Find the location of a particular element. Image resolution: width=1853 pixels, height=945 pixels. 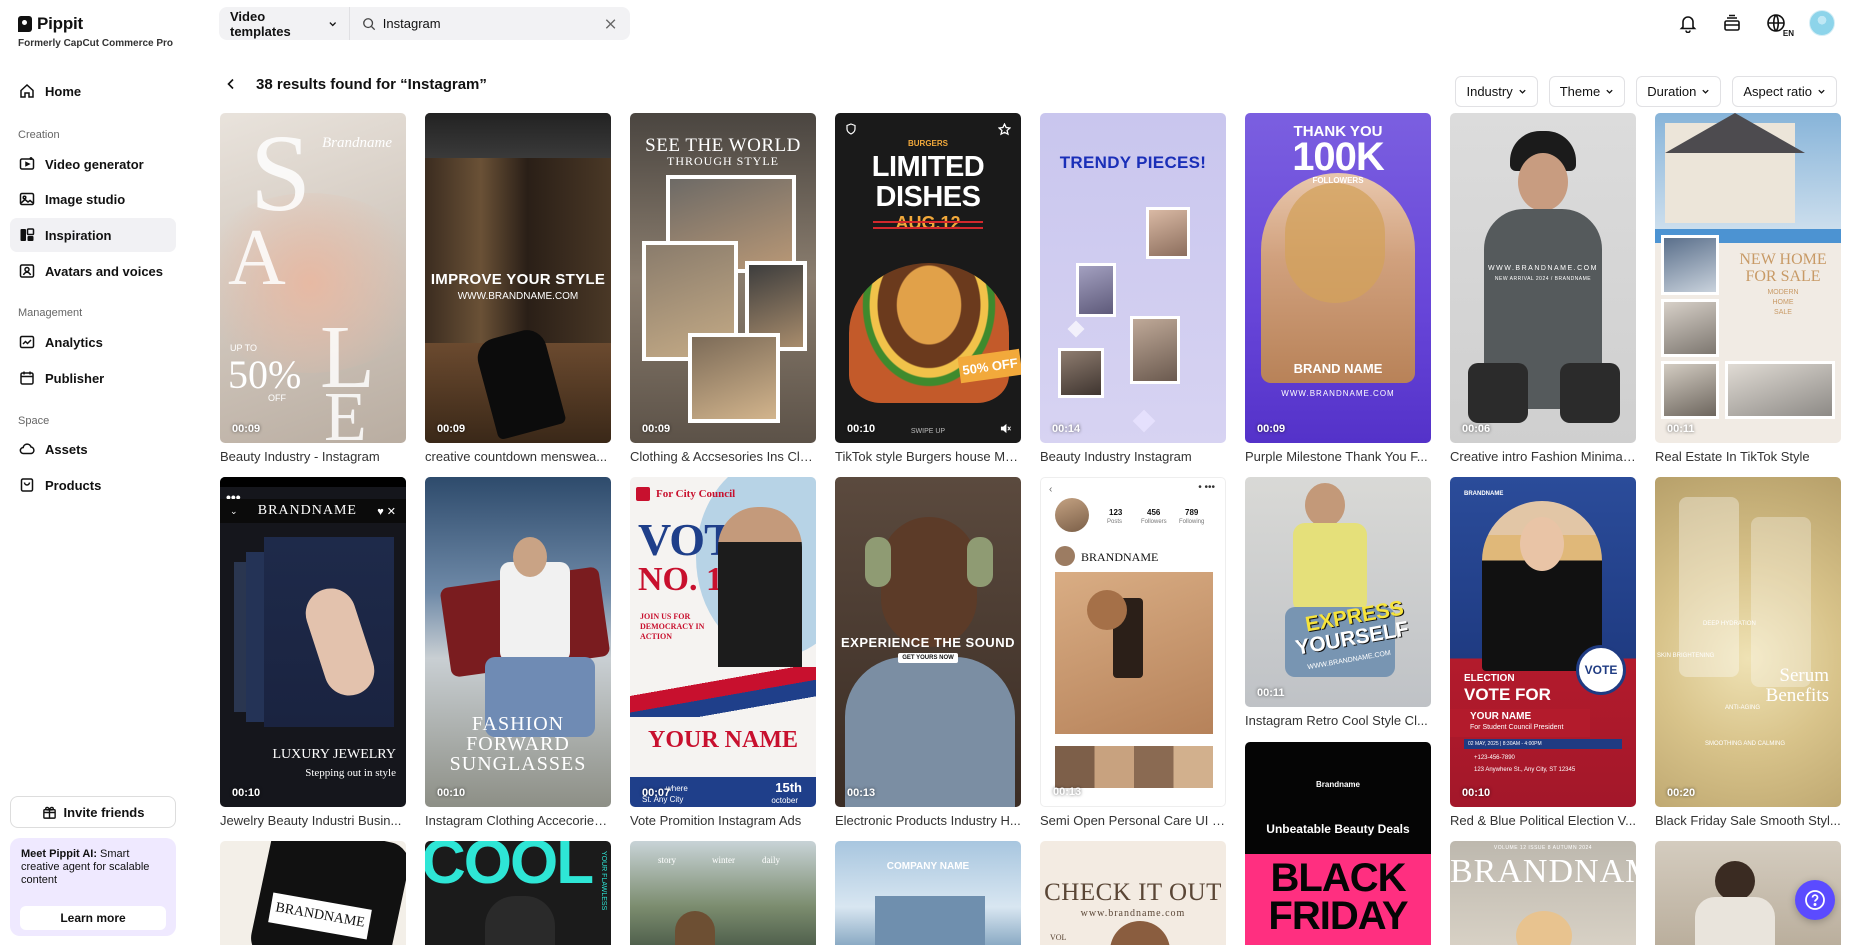

search-input is located at coordinates (492, 23).